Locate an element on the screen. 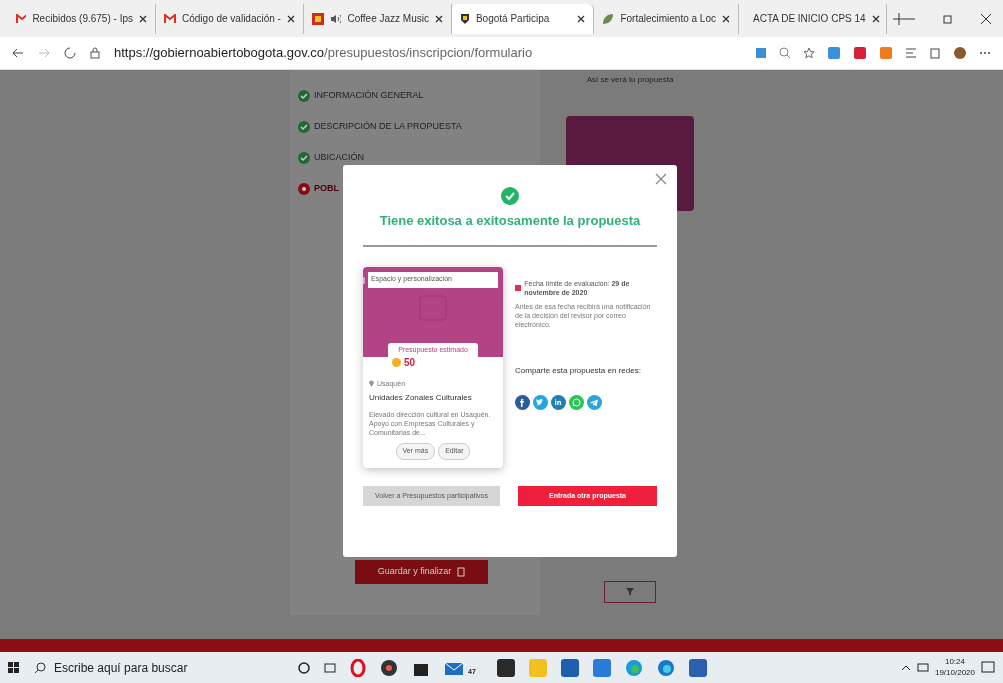 This screenshot has width=1003, height=683. favorites-icon is located at coordinates (911, 53).